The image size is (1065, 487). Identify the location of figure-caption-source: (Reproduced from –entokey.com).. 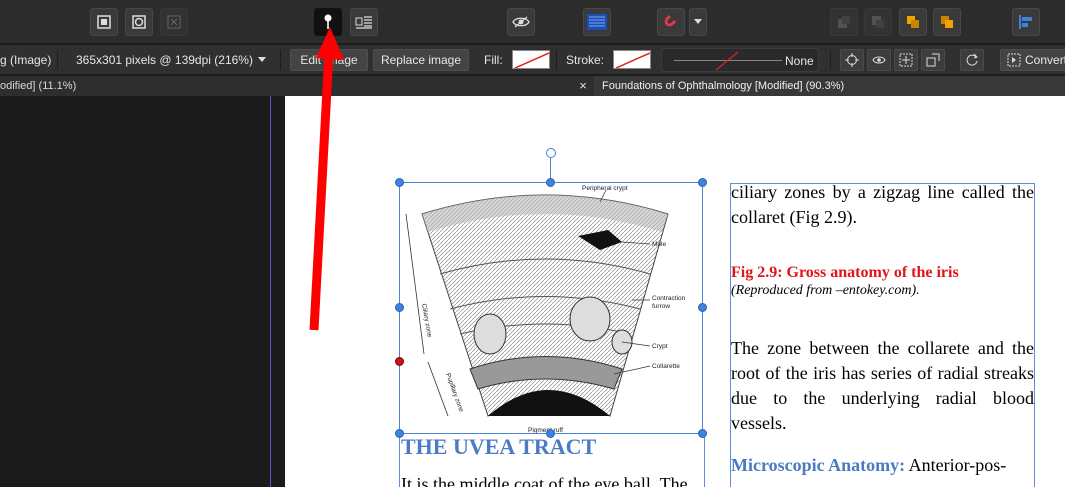
(825, 291).